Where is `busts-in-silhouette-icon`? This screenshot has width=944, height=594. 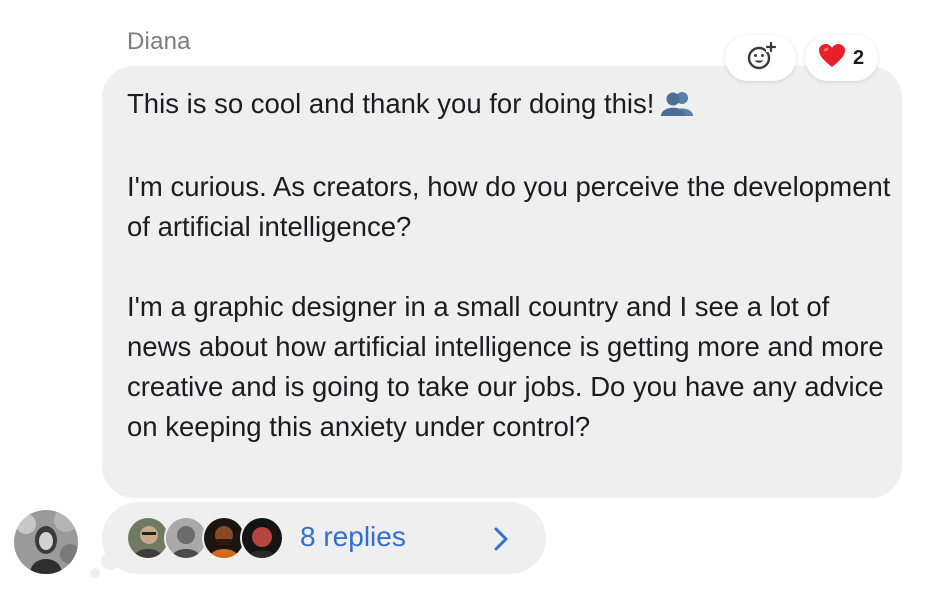 busts-in-silhouette-icon is located at coordinates (677, 107).